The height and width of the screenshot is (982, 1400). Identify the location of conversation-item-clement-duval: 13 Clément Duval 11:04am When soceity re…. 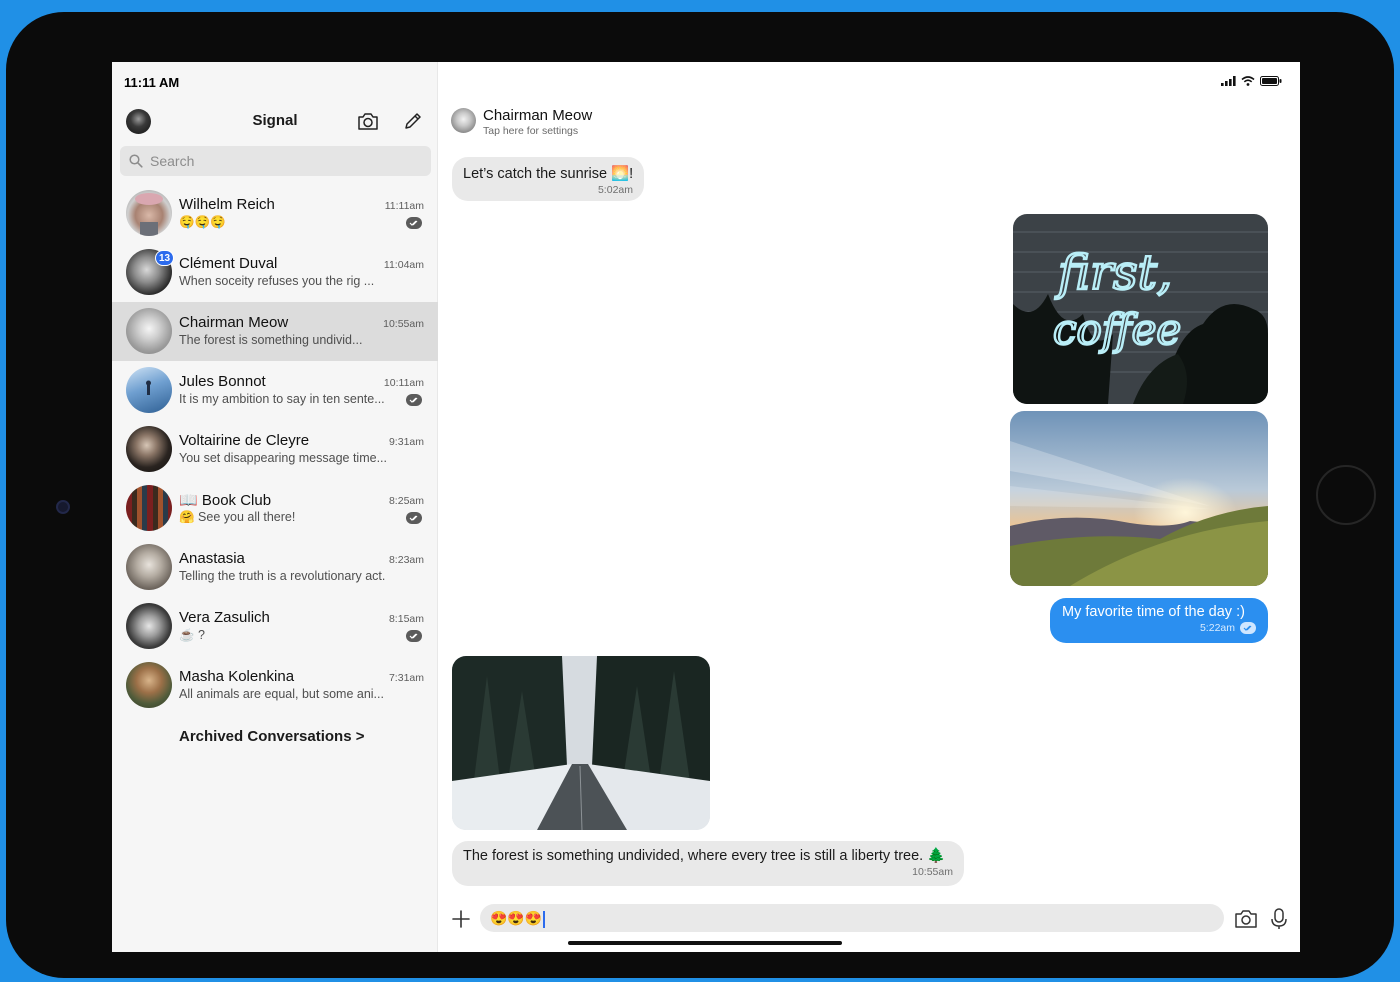
(275, 272).